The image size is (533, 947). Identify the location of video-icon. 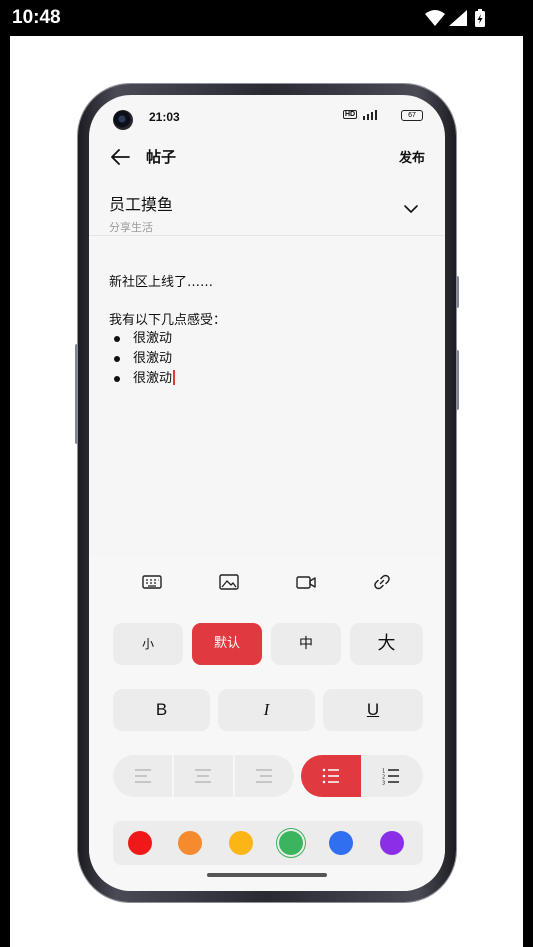
(306, 582).